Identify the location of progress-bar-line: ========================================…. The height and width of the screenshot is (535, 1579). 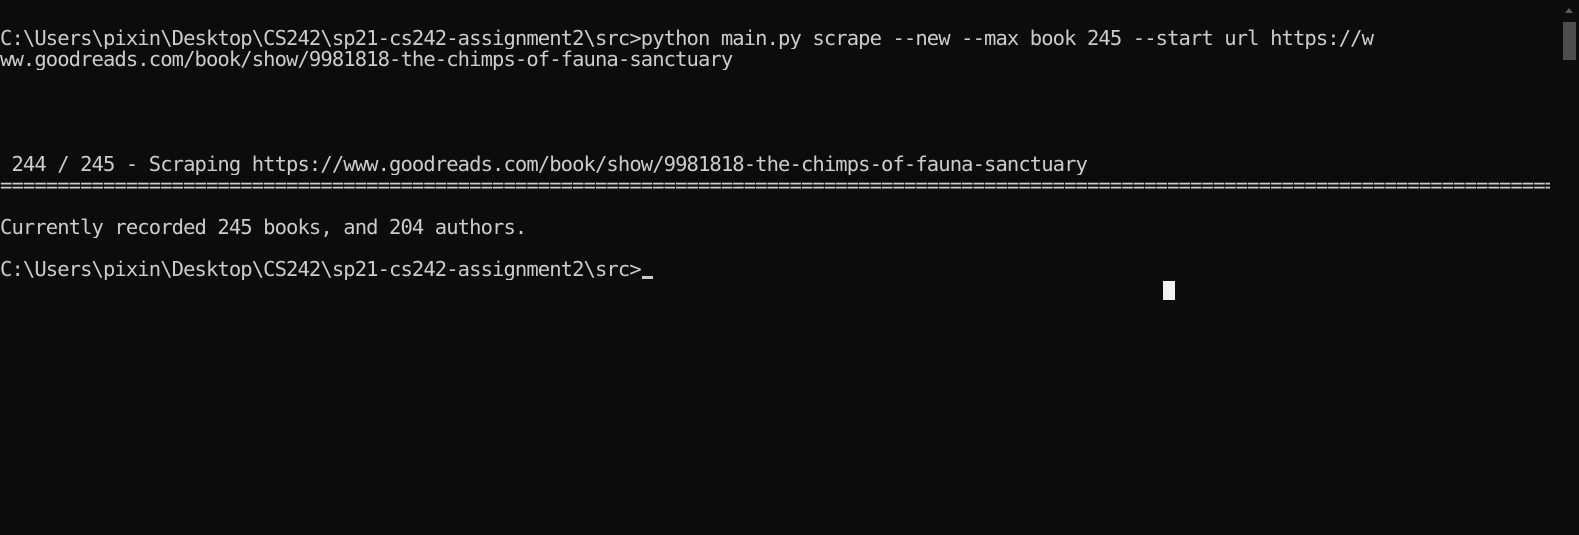
(775, 185).